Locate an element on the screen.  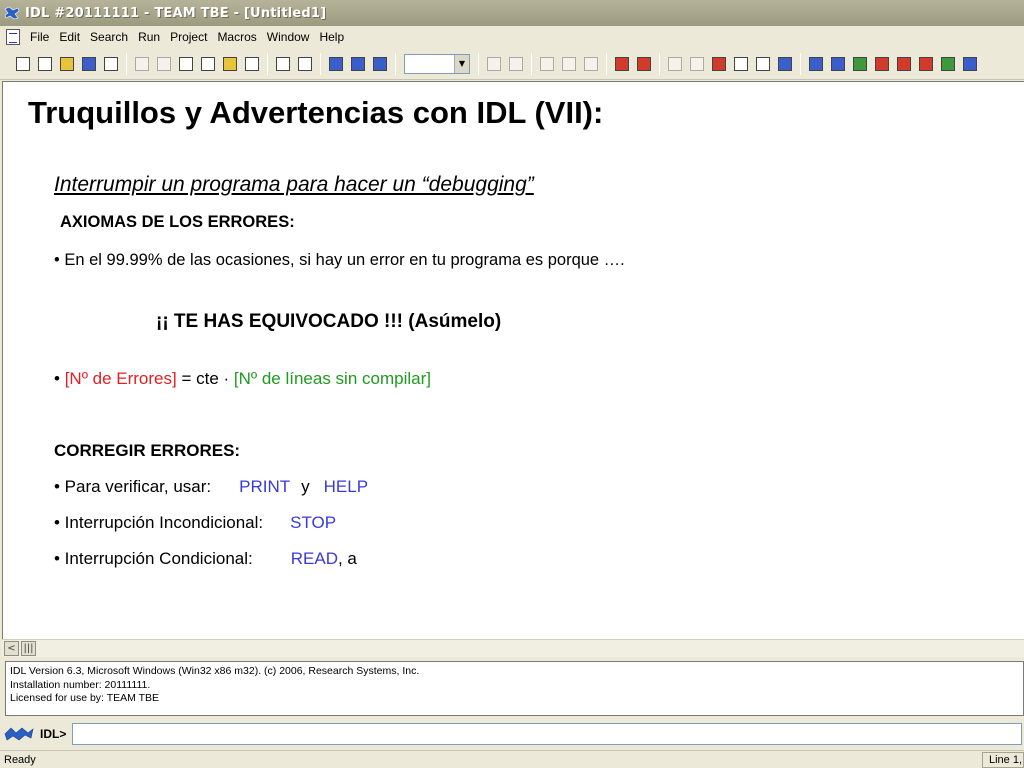
menu-run: Run is located at coordinates (149, 37).